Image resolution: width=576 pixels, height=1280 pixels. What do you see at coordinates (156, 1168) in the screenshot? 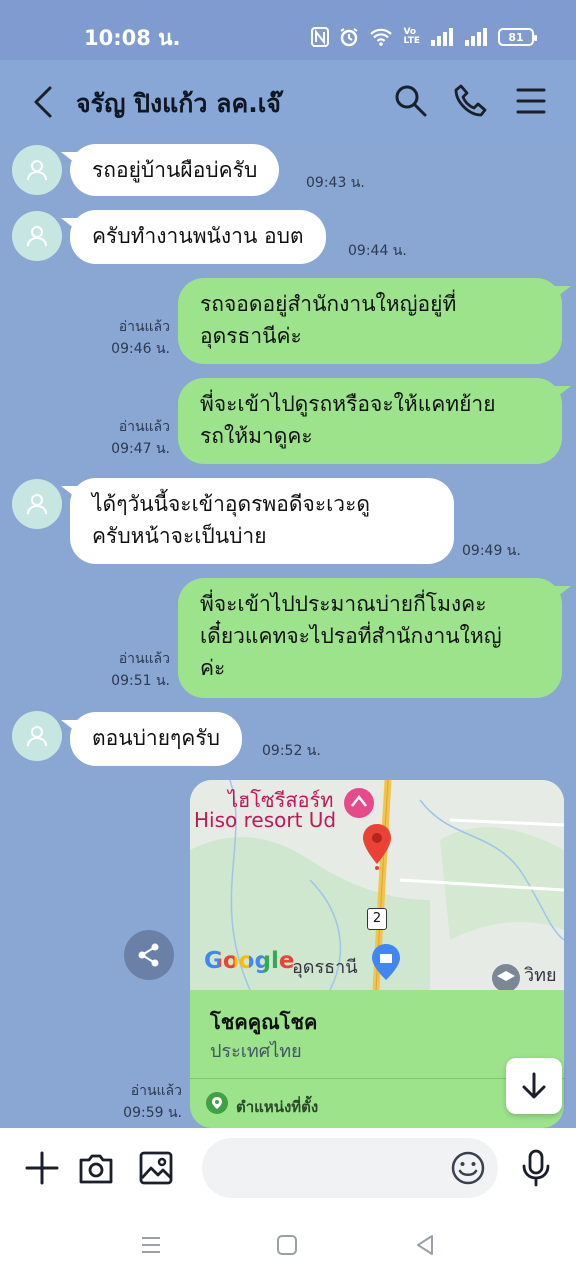
I see `image-icon` at bounding box center [156, 1168].